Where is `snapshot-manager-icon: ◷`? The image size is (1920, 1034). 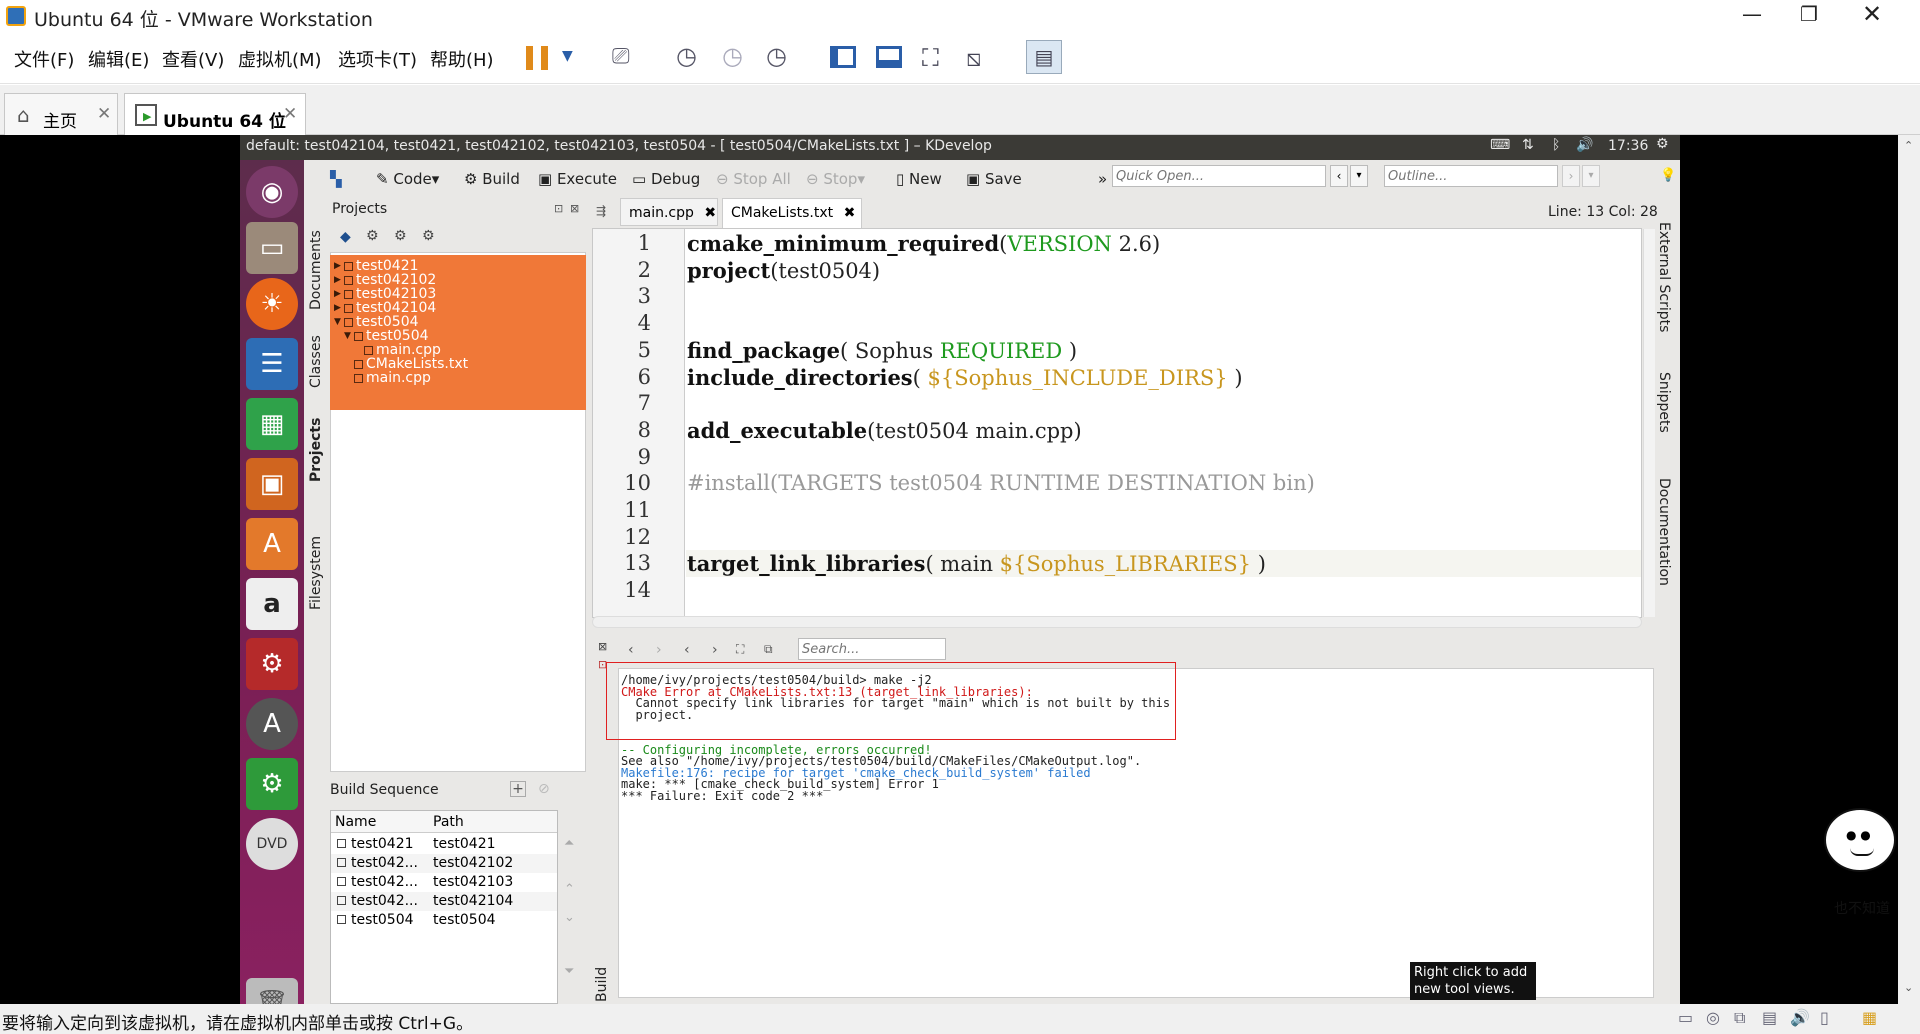
snapshot-manager-icon: ◷ is located at coordinates (776, 56).